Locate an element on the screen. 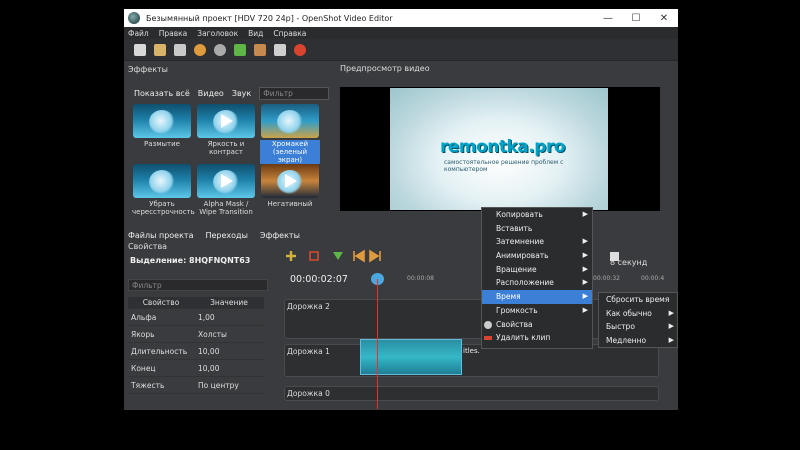 The height and width of the screenshot is (450, 800). table-row: Конец 10,00 is located at coordinates (196, 368).